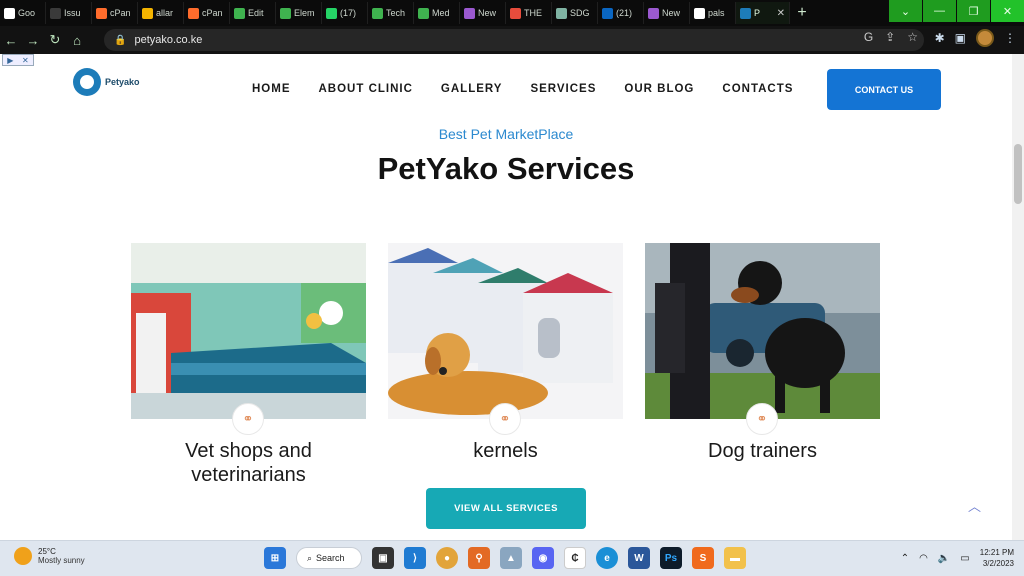 This screenshot has width=1024, height=576. I want to click on weather-widget: 25°C Mostly sunny, so click(49, 556).